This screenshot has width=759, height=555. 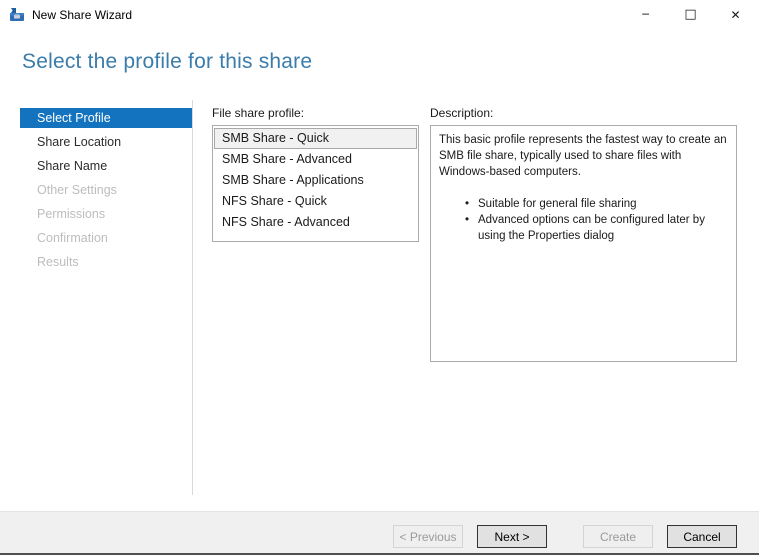 What do you see at coordinates (82, 14) in the screenshot?
I see `window-title: New Share Wizard` at bounding box center [82, 14].